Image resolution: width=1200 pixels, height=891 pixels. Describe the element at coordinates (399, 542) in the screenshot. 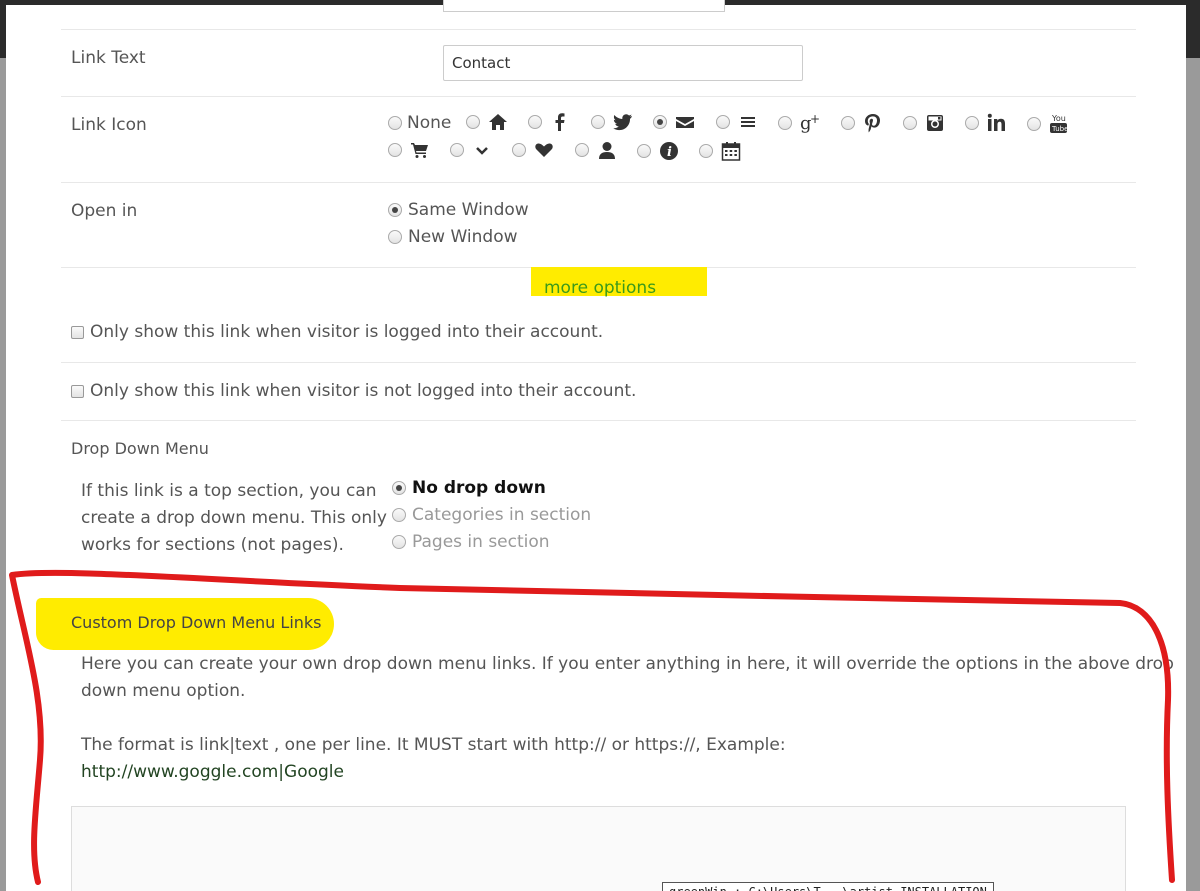

I see `pages-radio` at that location.